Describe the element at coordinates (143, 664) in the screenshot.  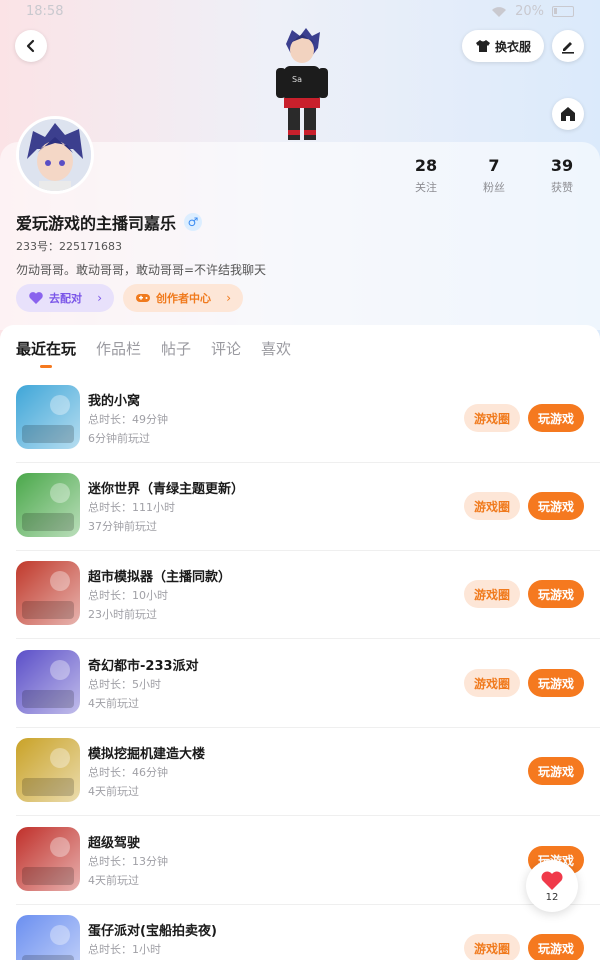
I see `game-title: 奇幻都市-233派对` at that location.